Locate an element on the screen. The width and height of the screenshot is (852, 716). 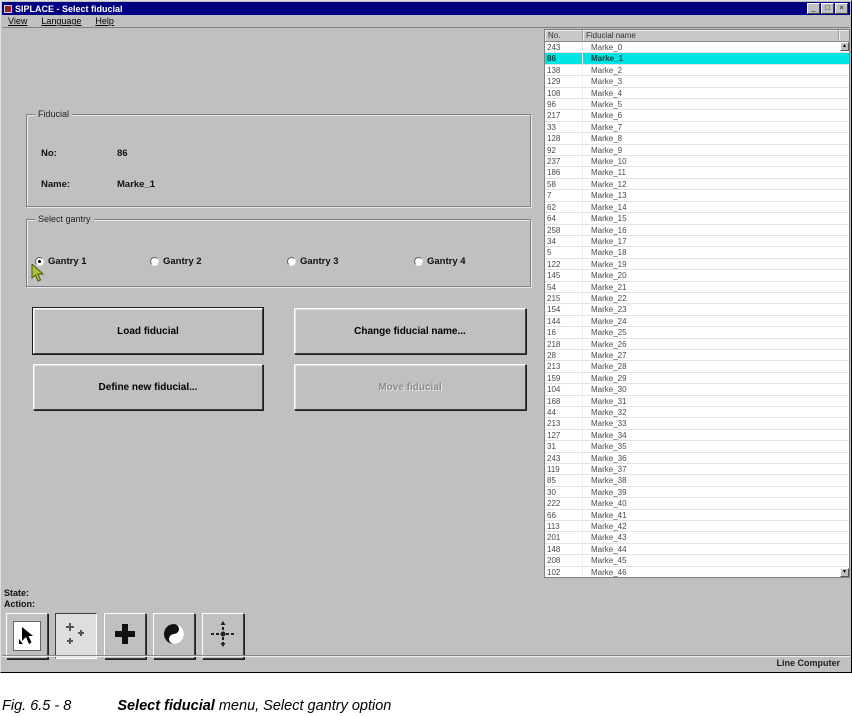
table-row: 218 Marke_26 is located at coordinates (697, 344).